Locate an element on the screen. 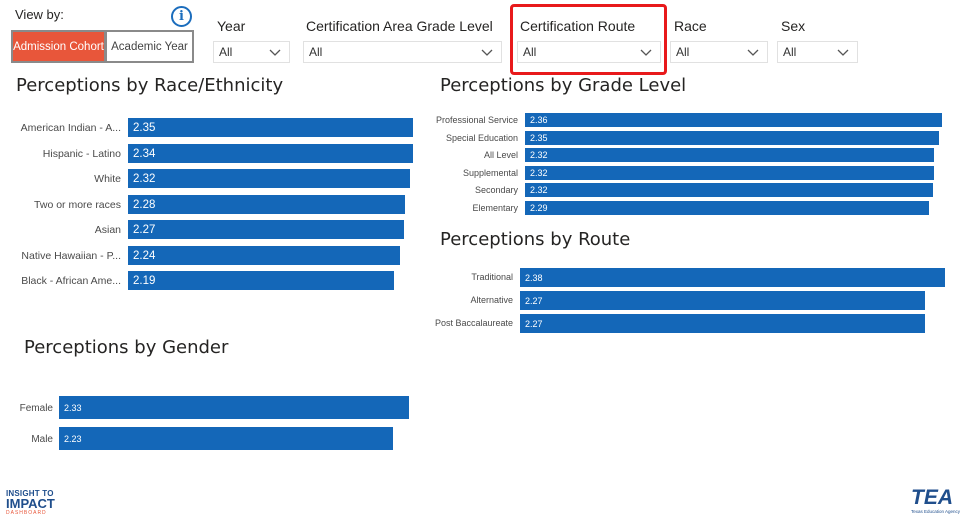  filter-label-cert-area: Certification Area Grade Level is located at coordinates (399, 26).